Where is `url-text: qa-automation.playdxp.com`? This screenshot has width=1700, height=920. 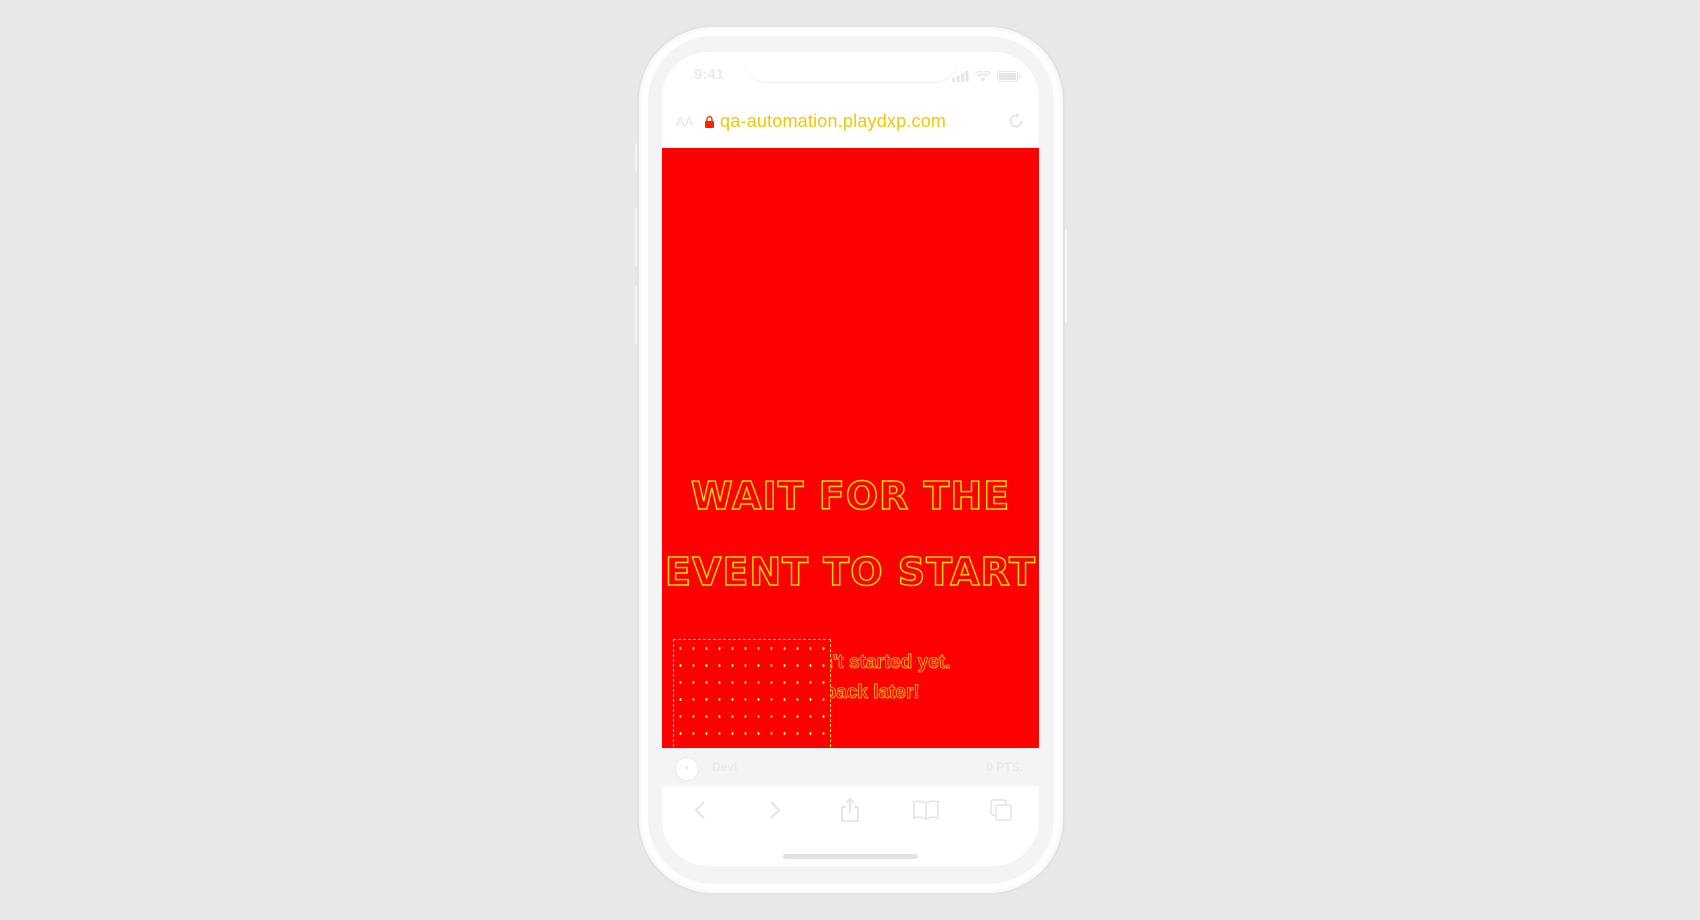
url-text: qa-automation.playdxp.com is located at coordinates (833, 121).